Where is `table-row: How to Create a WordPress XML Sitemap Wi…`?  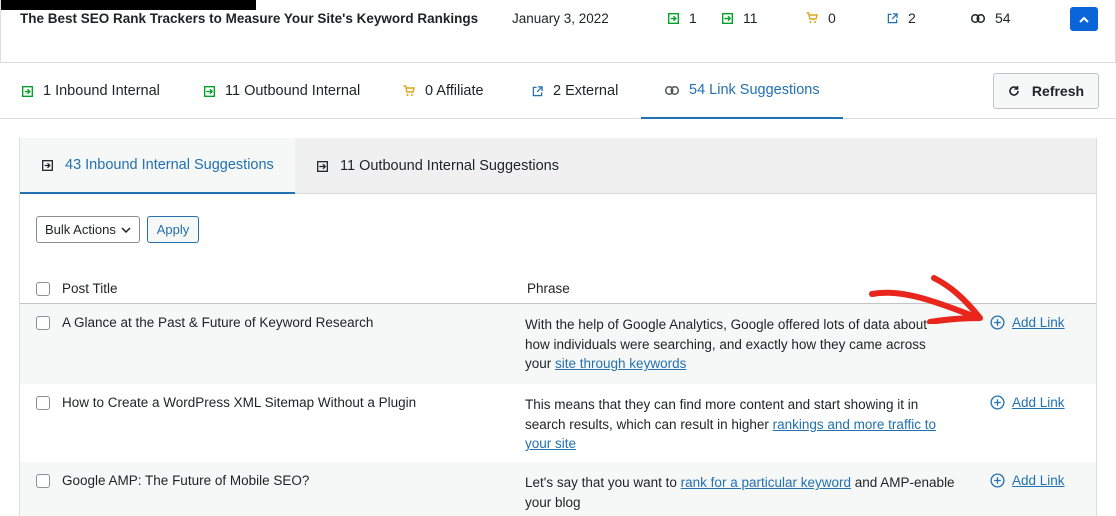
table-row: How to Create a WordPress XML Sitemap Wi… is located at coordinates (558, 423).